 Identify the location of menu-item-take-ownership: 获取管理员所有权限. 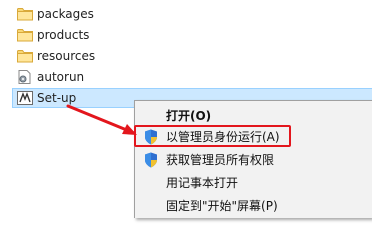
(253, 160).